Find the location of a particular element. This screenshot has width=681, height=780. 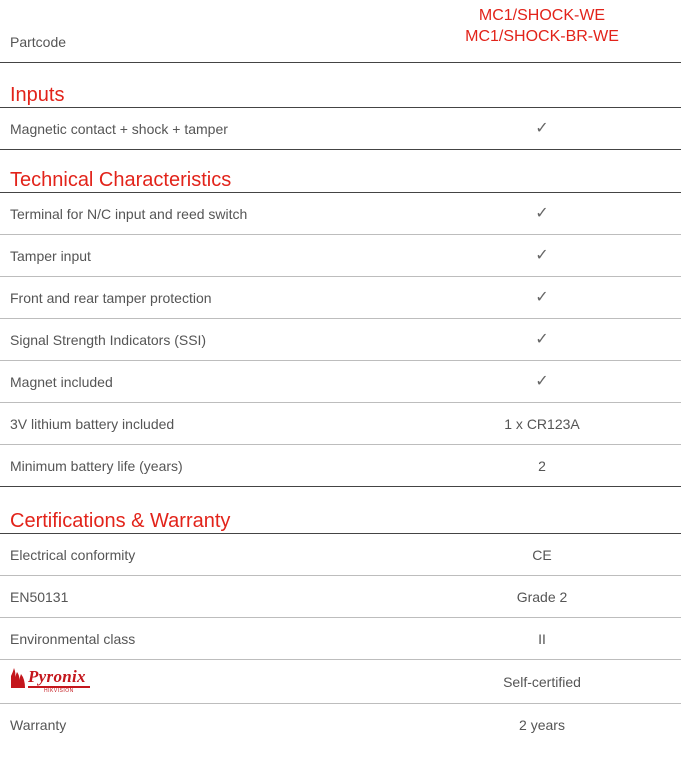

table-row: Magnetic contact + shock + tamper ✓ is located at coordinates (340, 129).